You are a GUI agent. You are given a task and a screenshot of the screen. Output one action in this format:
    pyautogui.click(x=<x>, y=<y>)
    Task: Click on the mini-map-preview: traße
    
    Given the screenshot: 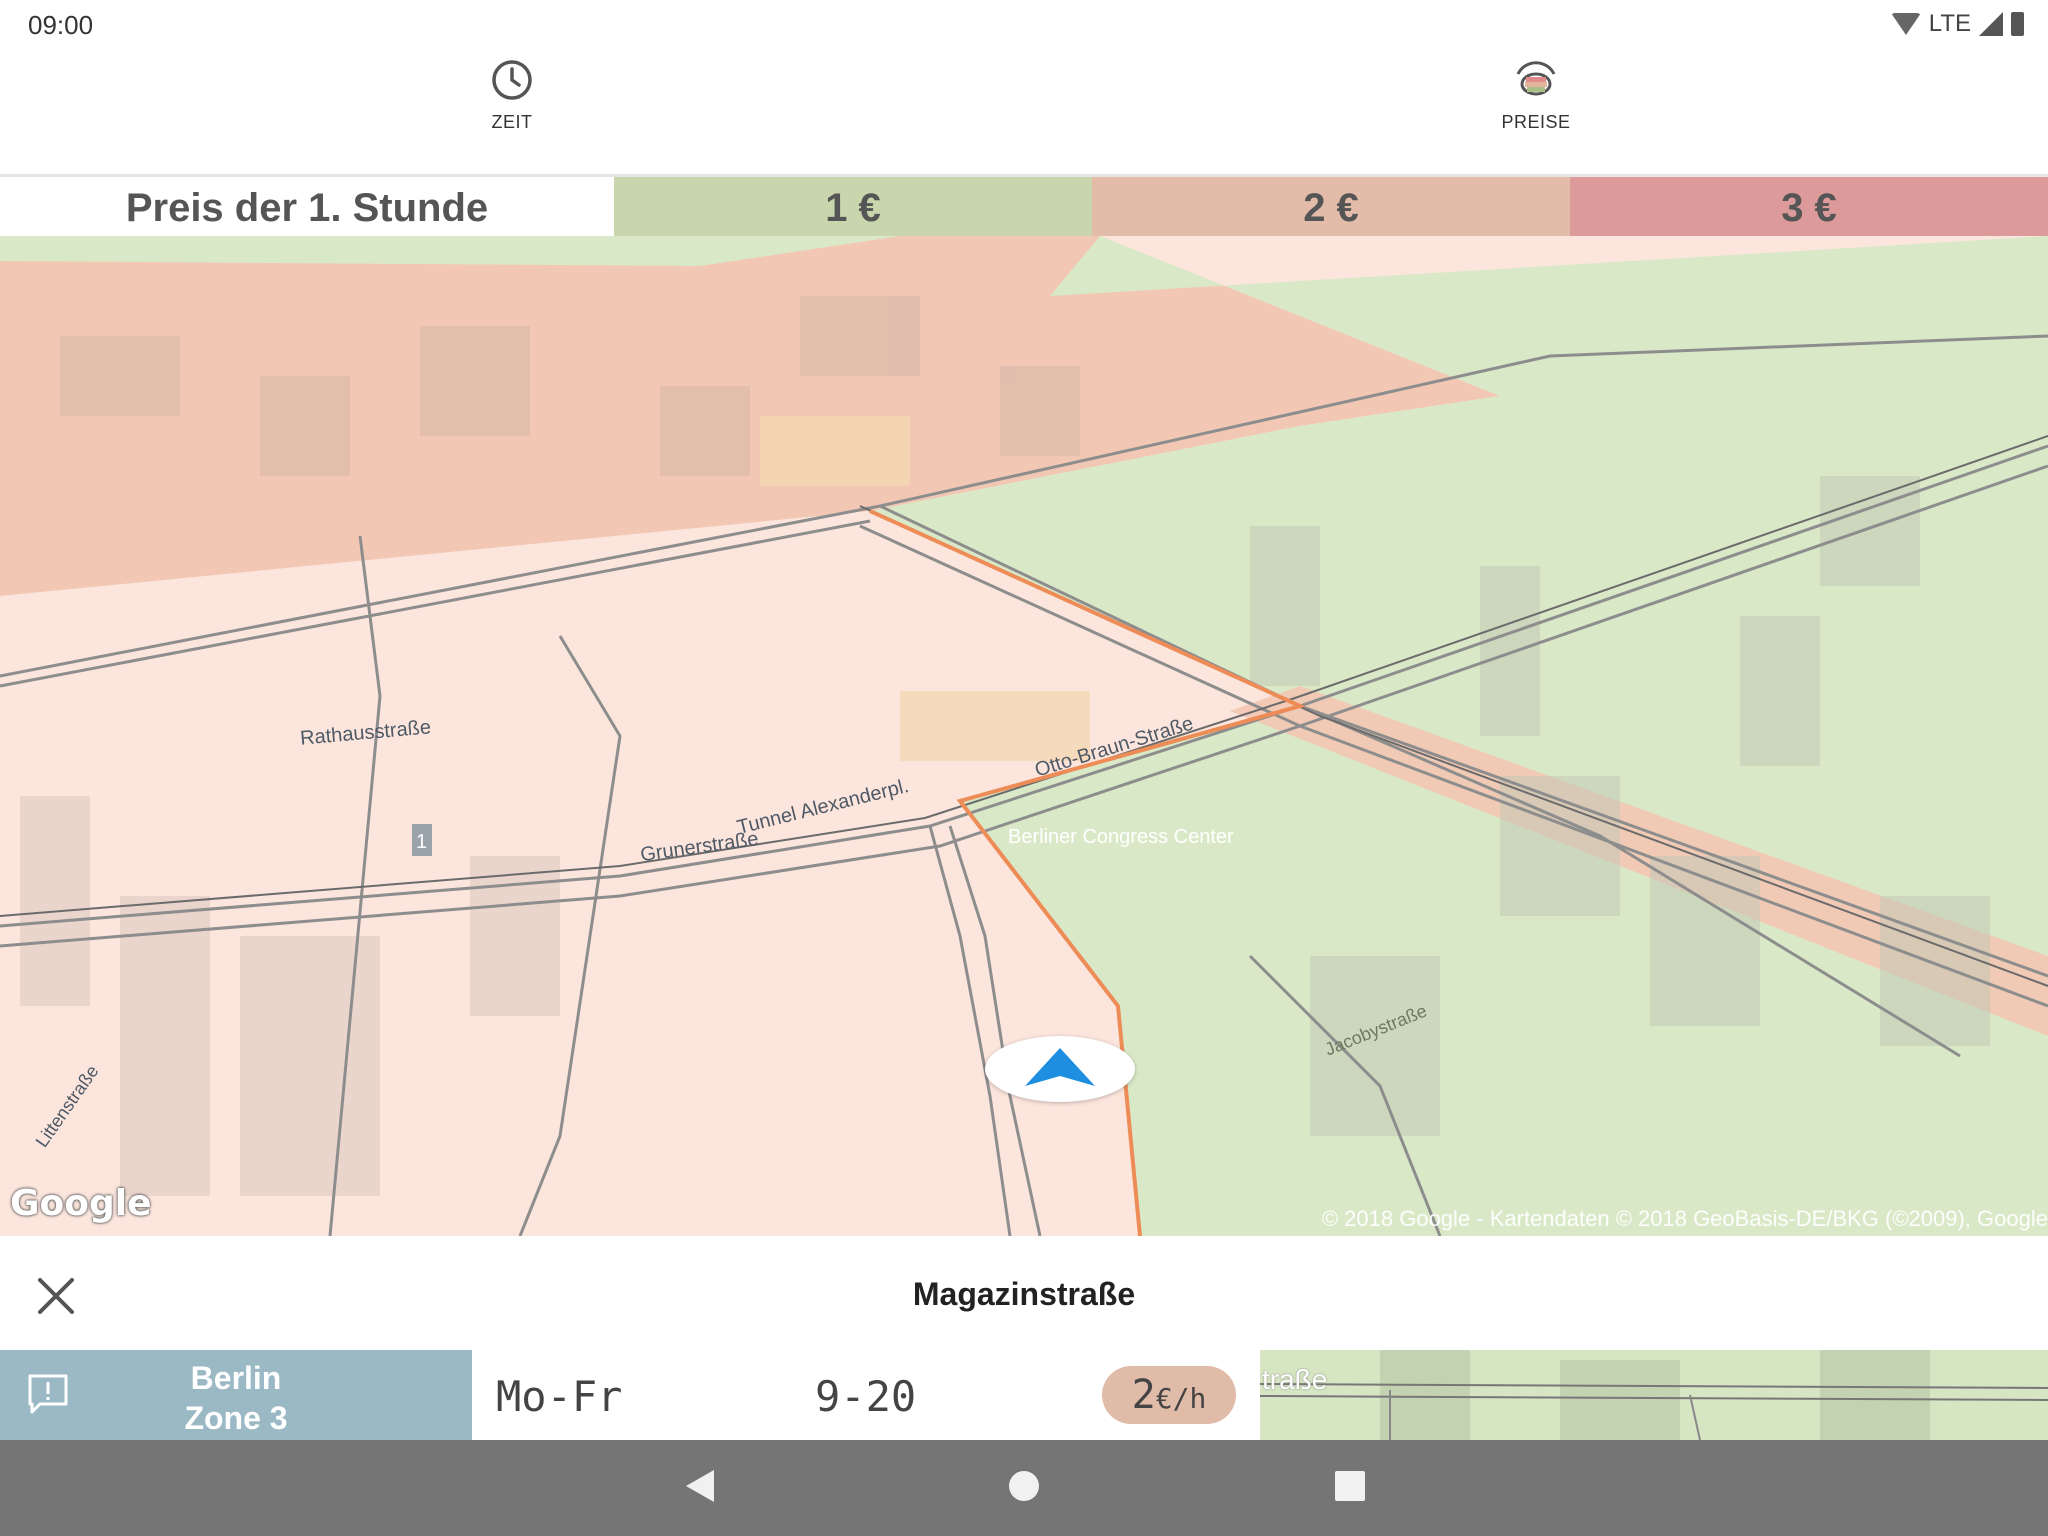 What is the action you would take?
    pyautogui.click(x=1654, y=1395)
    